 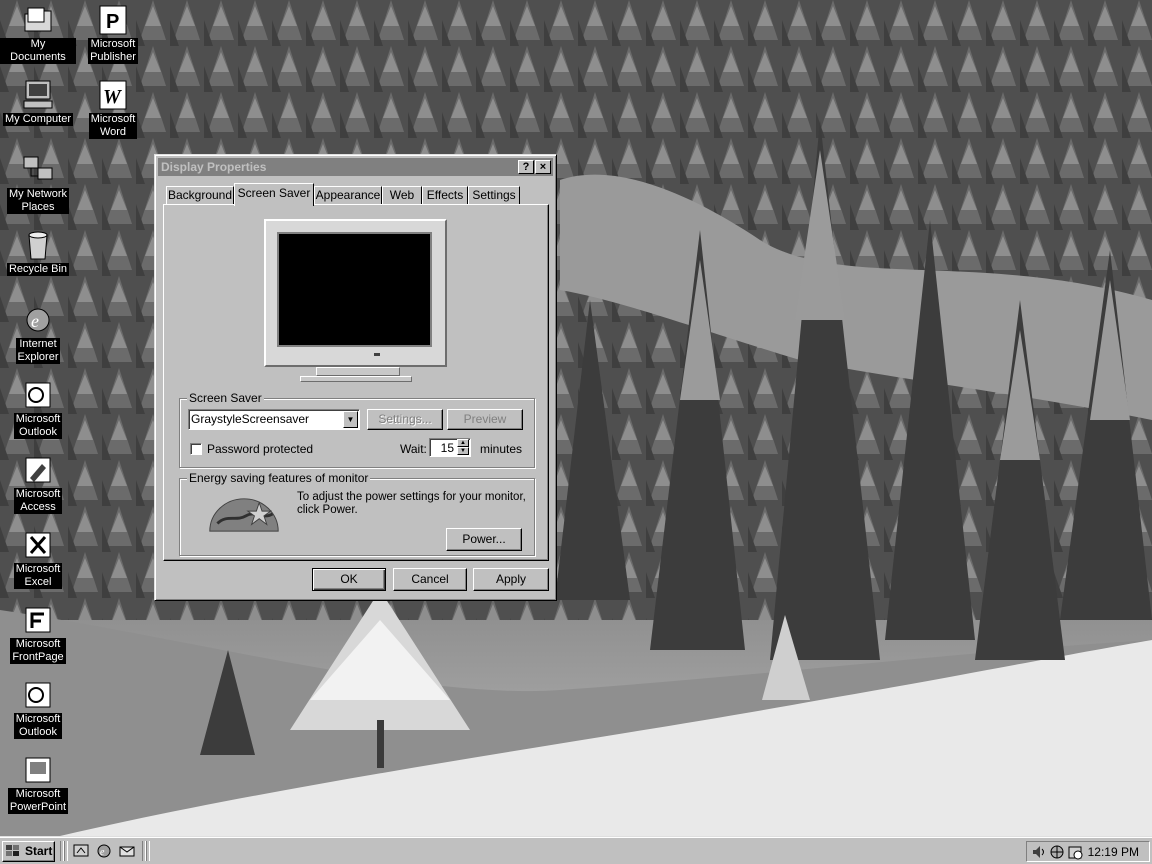 What do you see at coordinates (279, 478) in the screenshot?
I see `energy-saving-group-label: Energy saving features of monitor` at bounding box center [279, 478].